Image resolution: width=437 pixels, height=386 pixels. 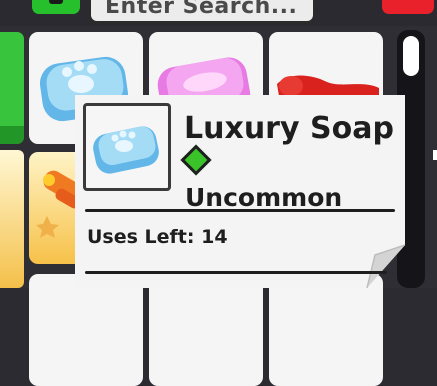 I want to click on tooltip-item-thumbnail, so click(x=127, y=147).